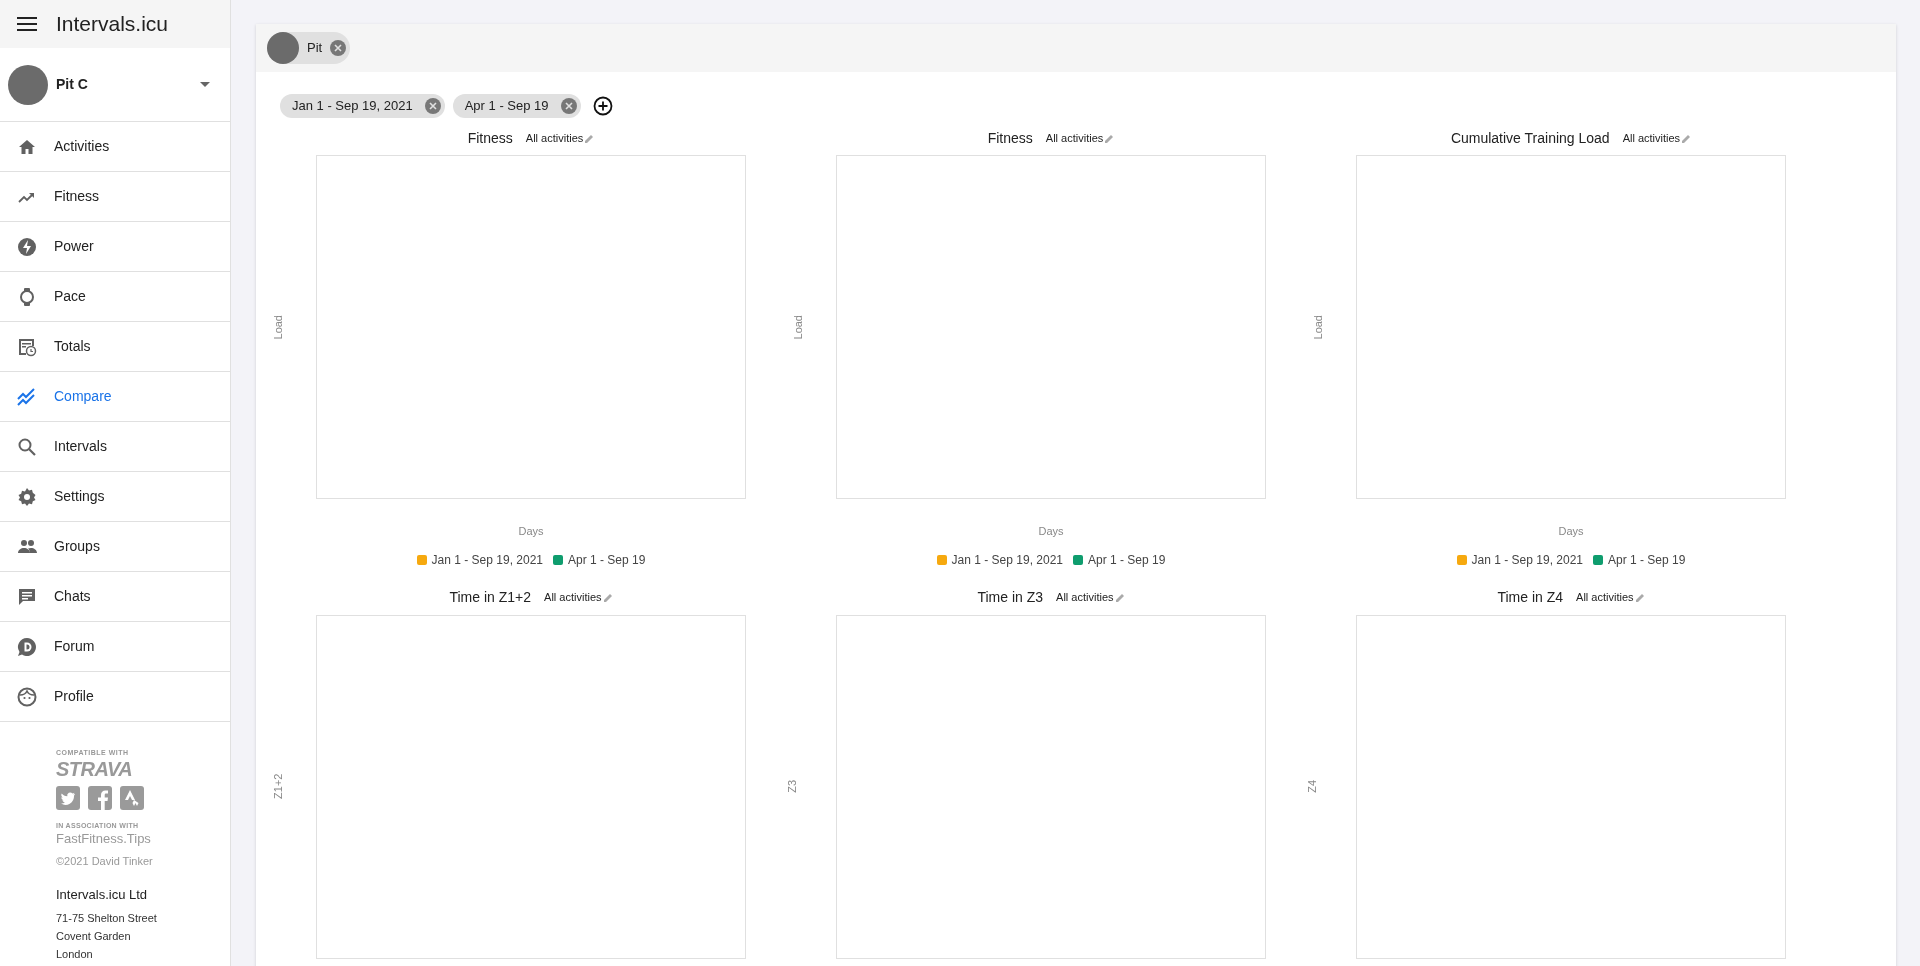 Image resolution: width=1920 pixels, height=966 pixels. What do you see at coordinates (27, 696) in the screenshot?
I see `face-icon` at bounding box center [27, 696].